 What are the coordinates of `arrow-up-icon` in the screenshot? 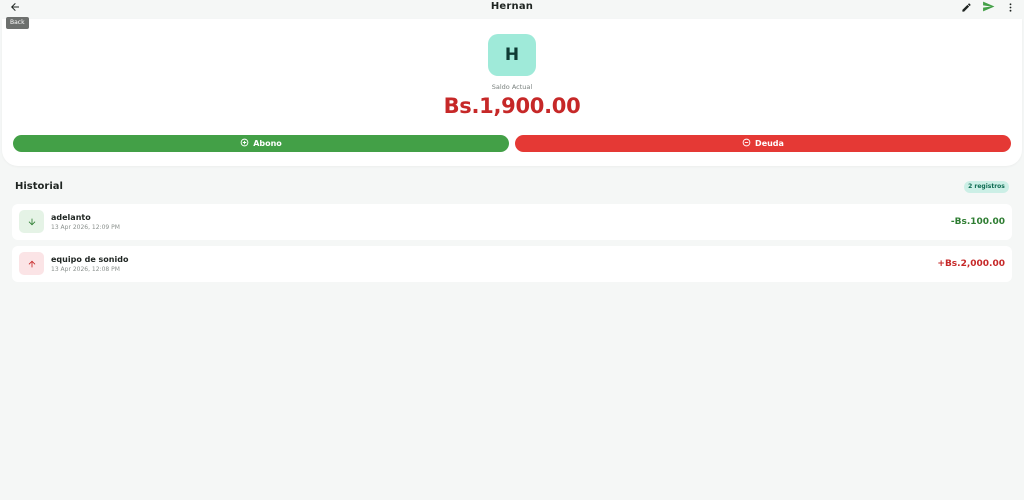 It's located at (32, 263).